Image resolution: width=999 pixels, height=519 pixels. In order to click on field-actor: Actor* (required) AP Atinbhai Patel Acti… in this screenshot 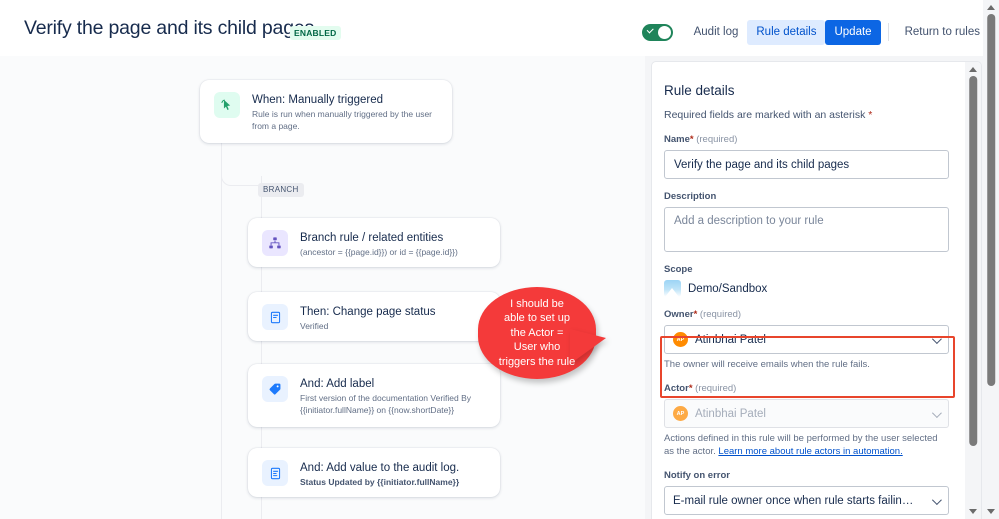, I will do `click(806, 420)`.